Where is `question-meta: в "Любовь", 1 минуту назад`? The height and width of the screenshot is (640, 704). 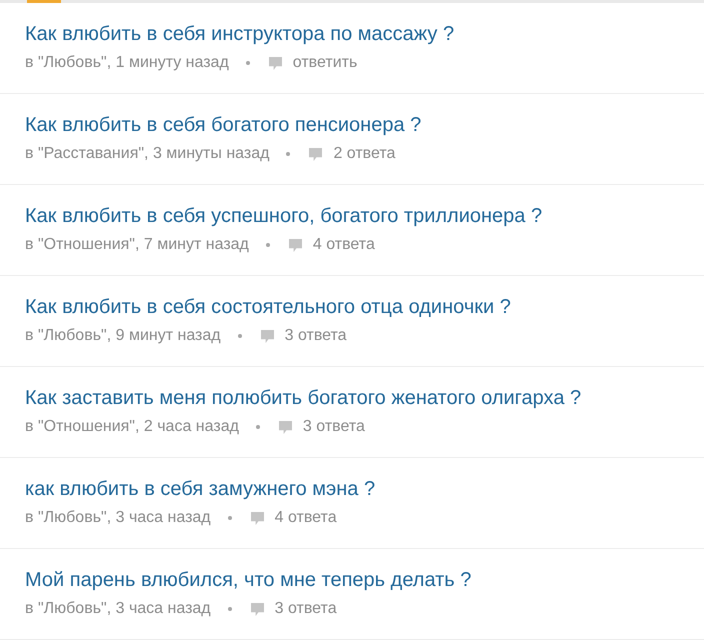
question-meta: в "Любовь", 1 минуту назад is located at coordinates (127, 63).